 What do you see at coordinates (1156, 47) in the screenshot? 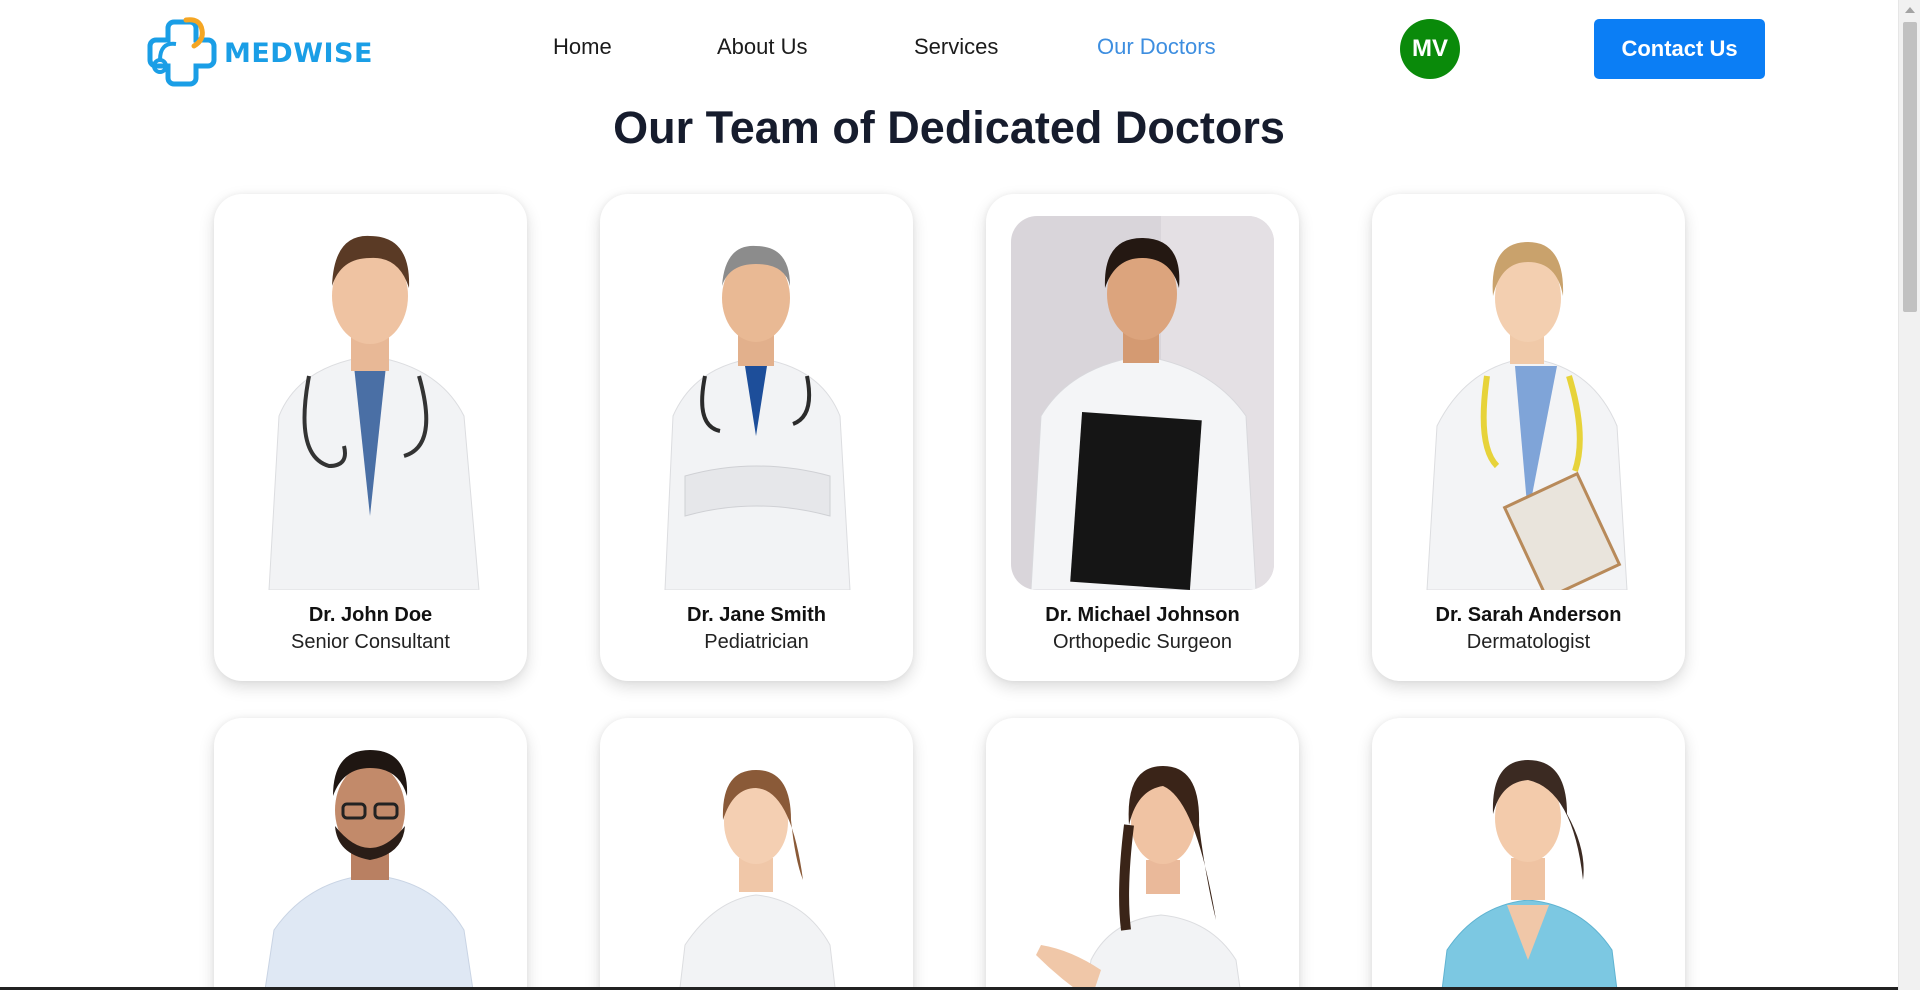
I see `nav-our-doctors: Our Doctors` at bounding box center [1156, 47].